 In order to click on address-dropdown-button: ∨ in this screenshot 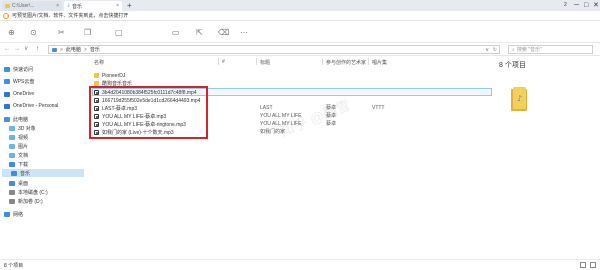, I will do `click(487, 50)`.